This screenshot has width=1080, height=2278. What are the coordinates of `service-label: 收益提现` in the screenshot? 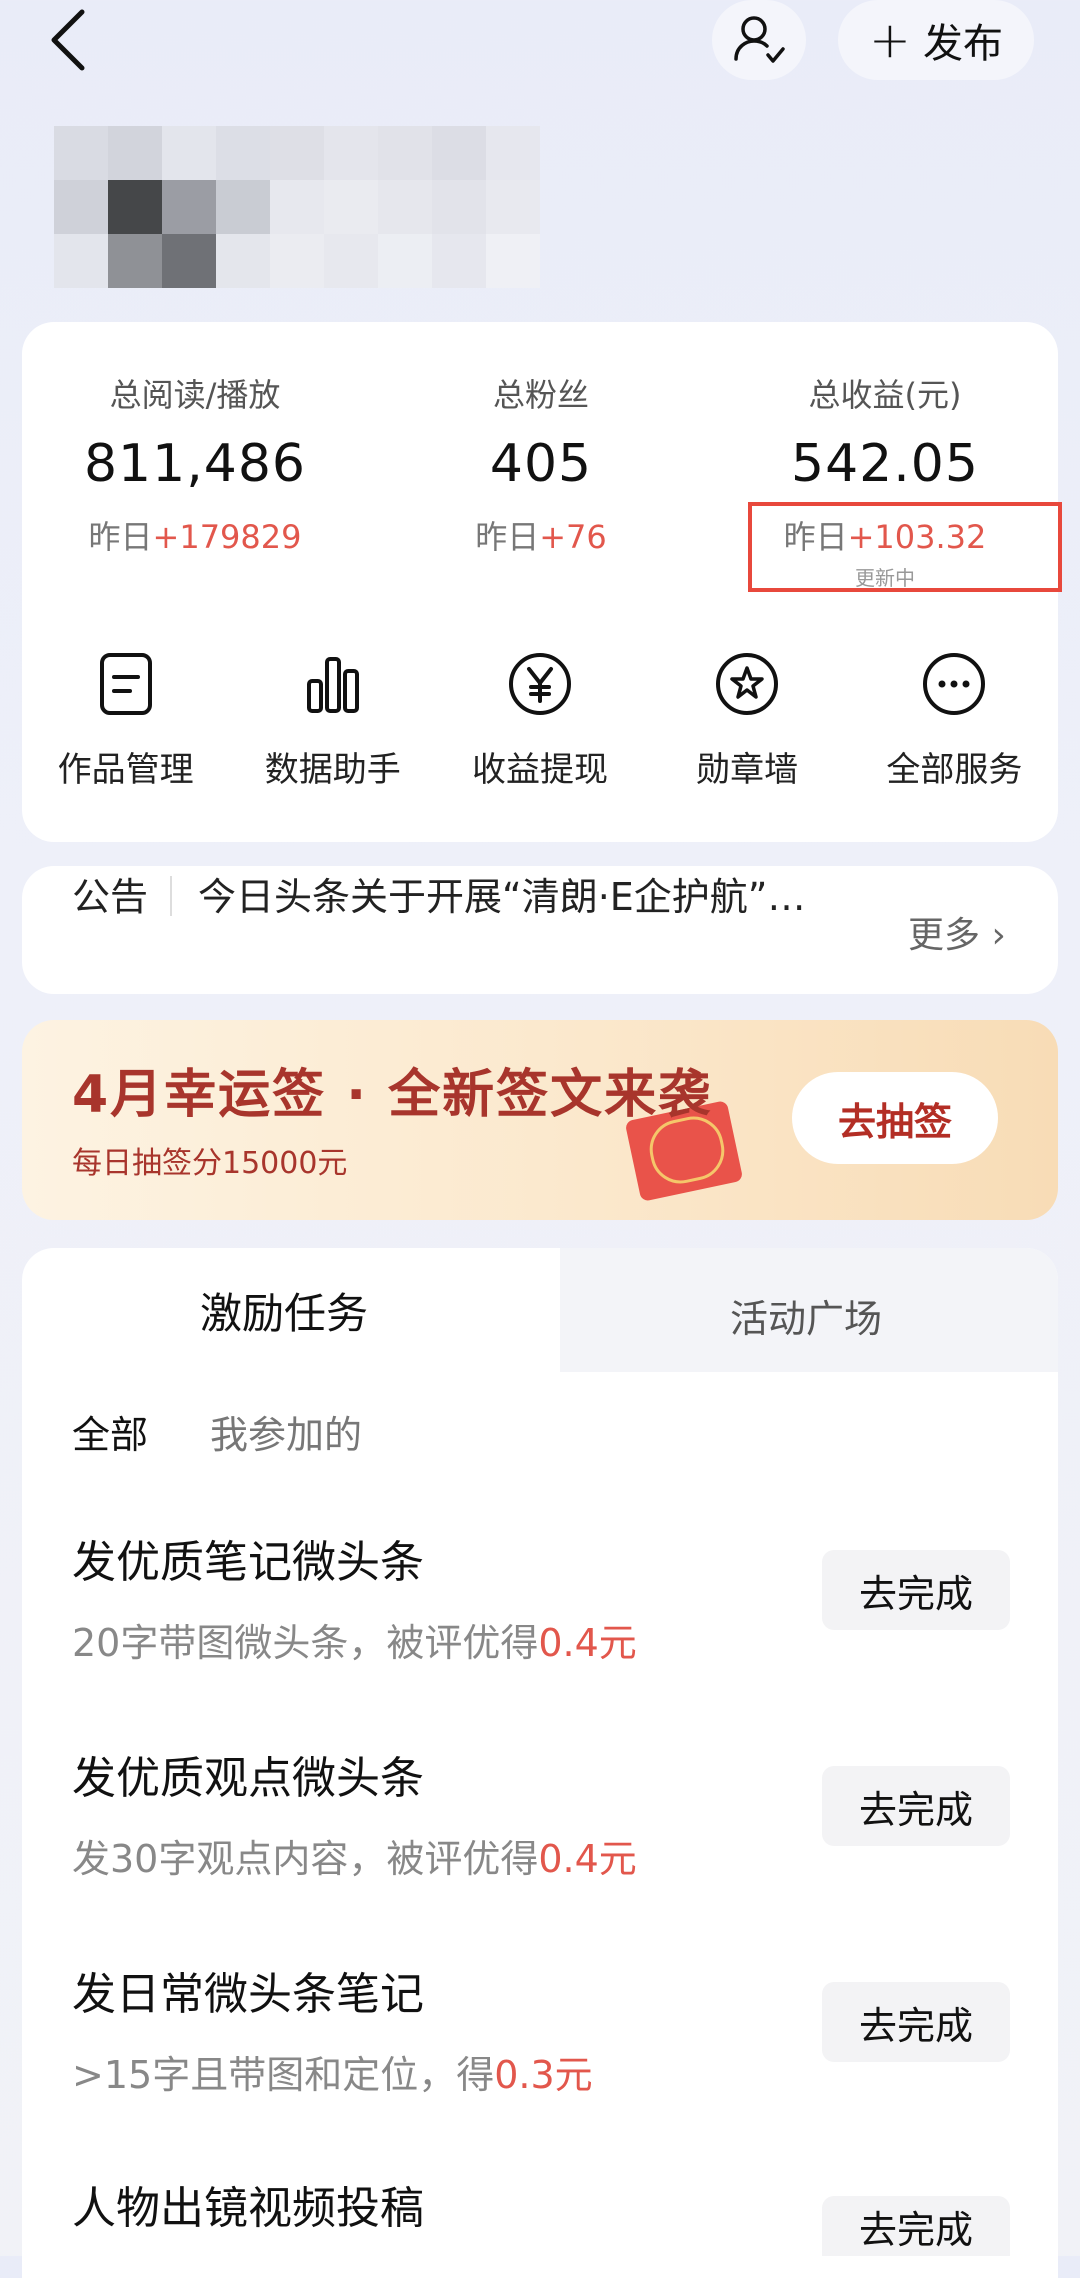 It's located at (539, 770).